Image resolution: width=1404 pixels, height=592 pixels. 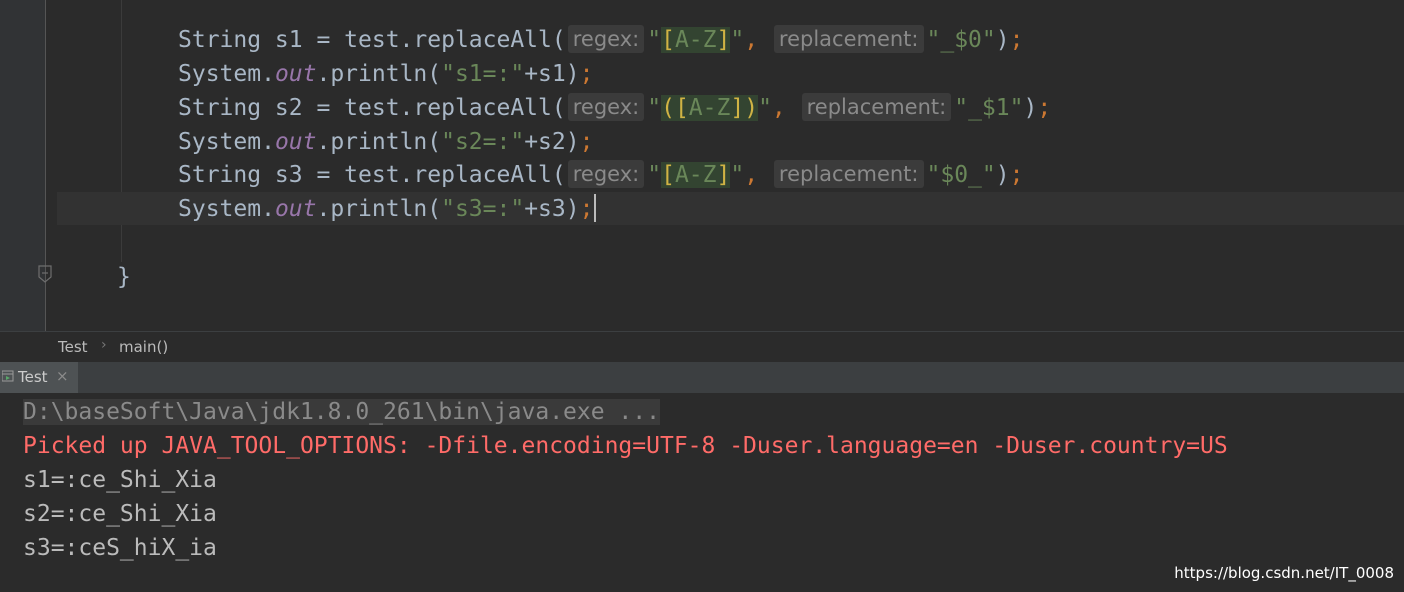 I want to click on breadcrumb-method: main(), so click(x=143, y=347).